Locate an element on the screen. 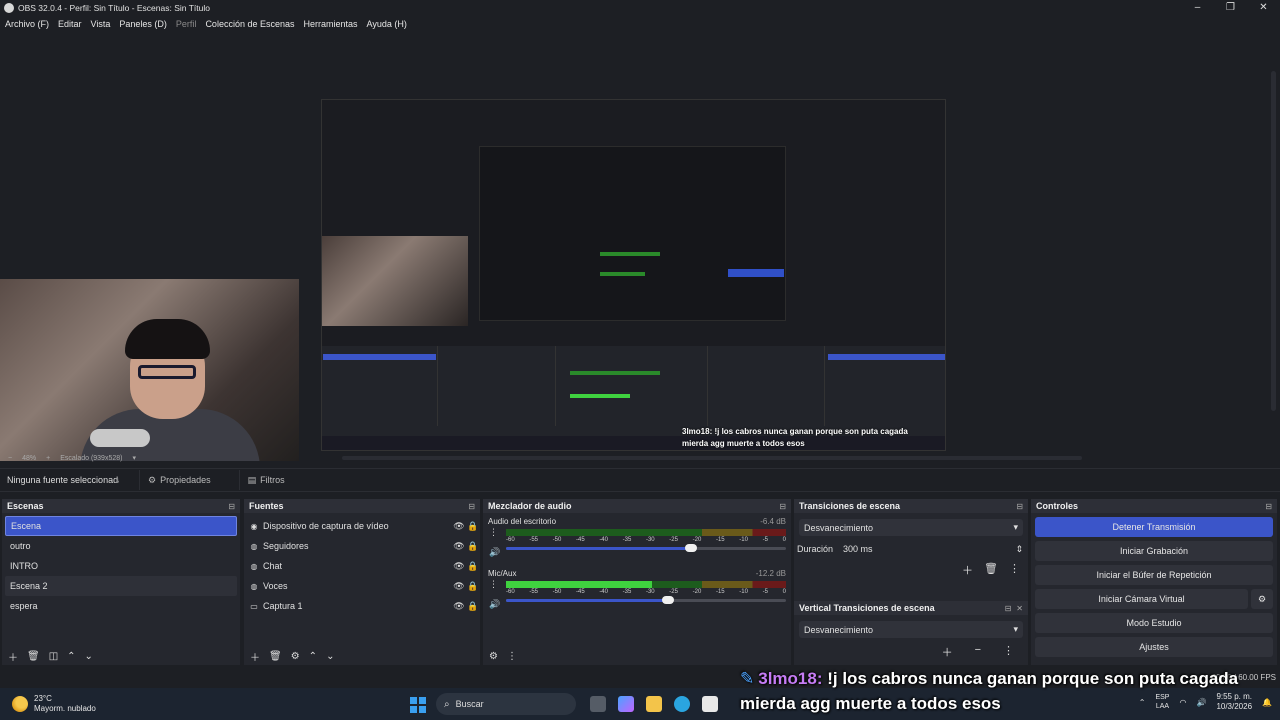  transition-select: Desvanecimiento ▾ is located at coordinates (911, 527).